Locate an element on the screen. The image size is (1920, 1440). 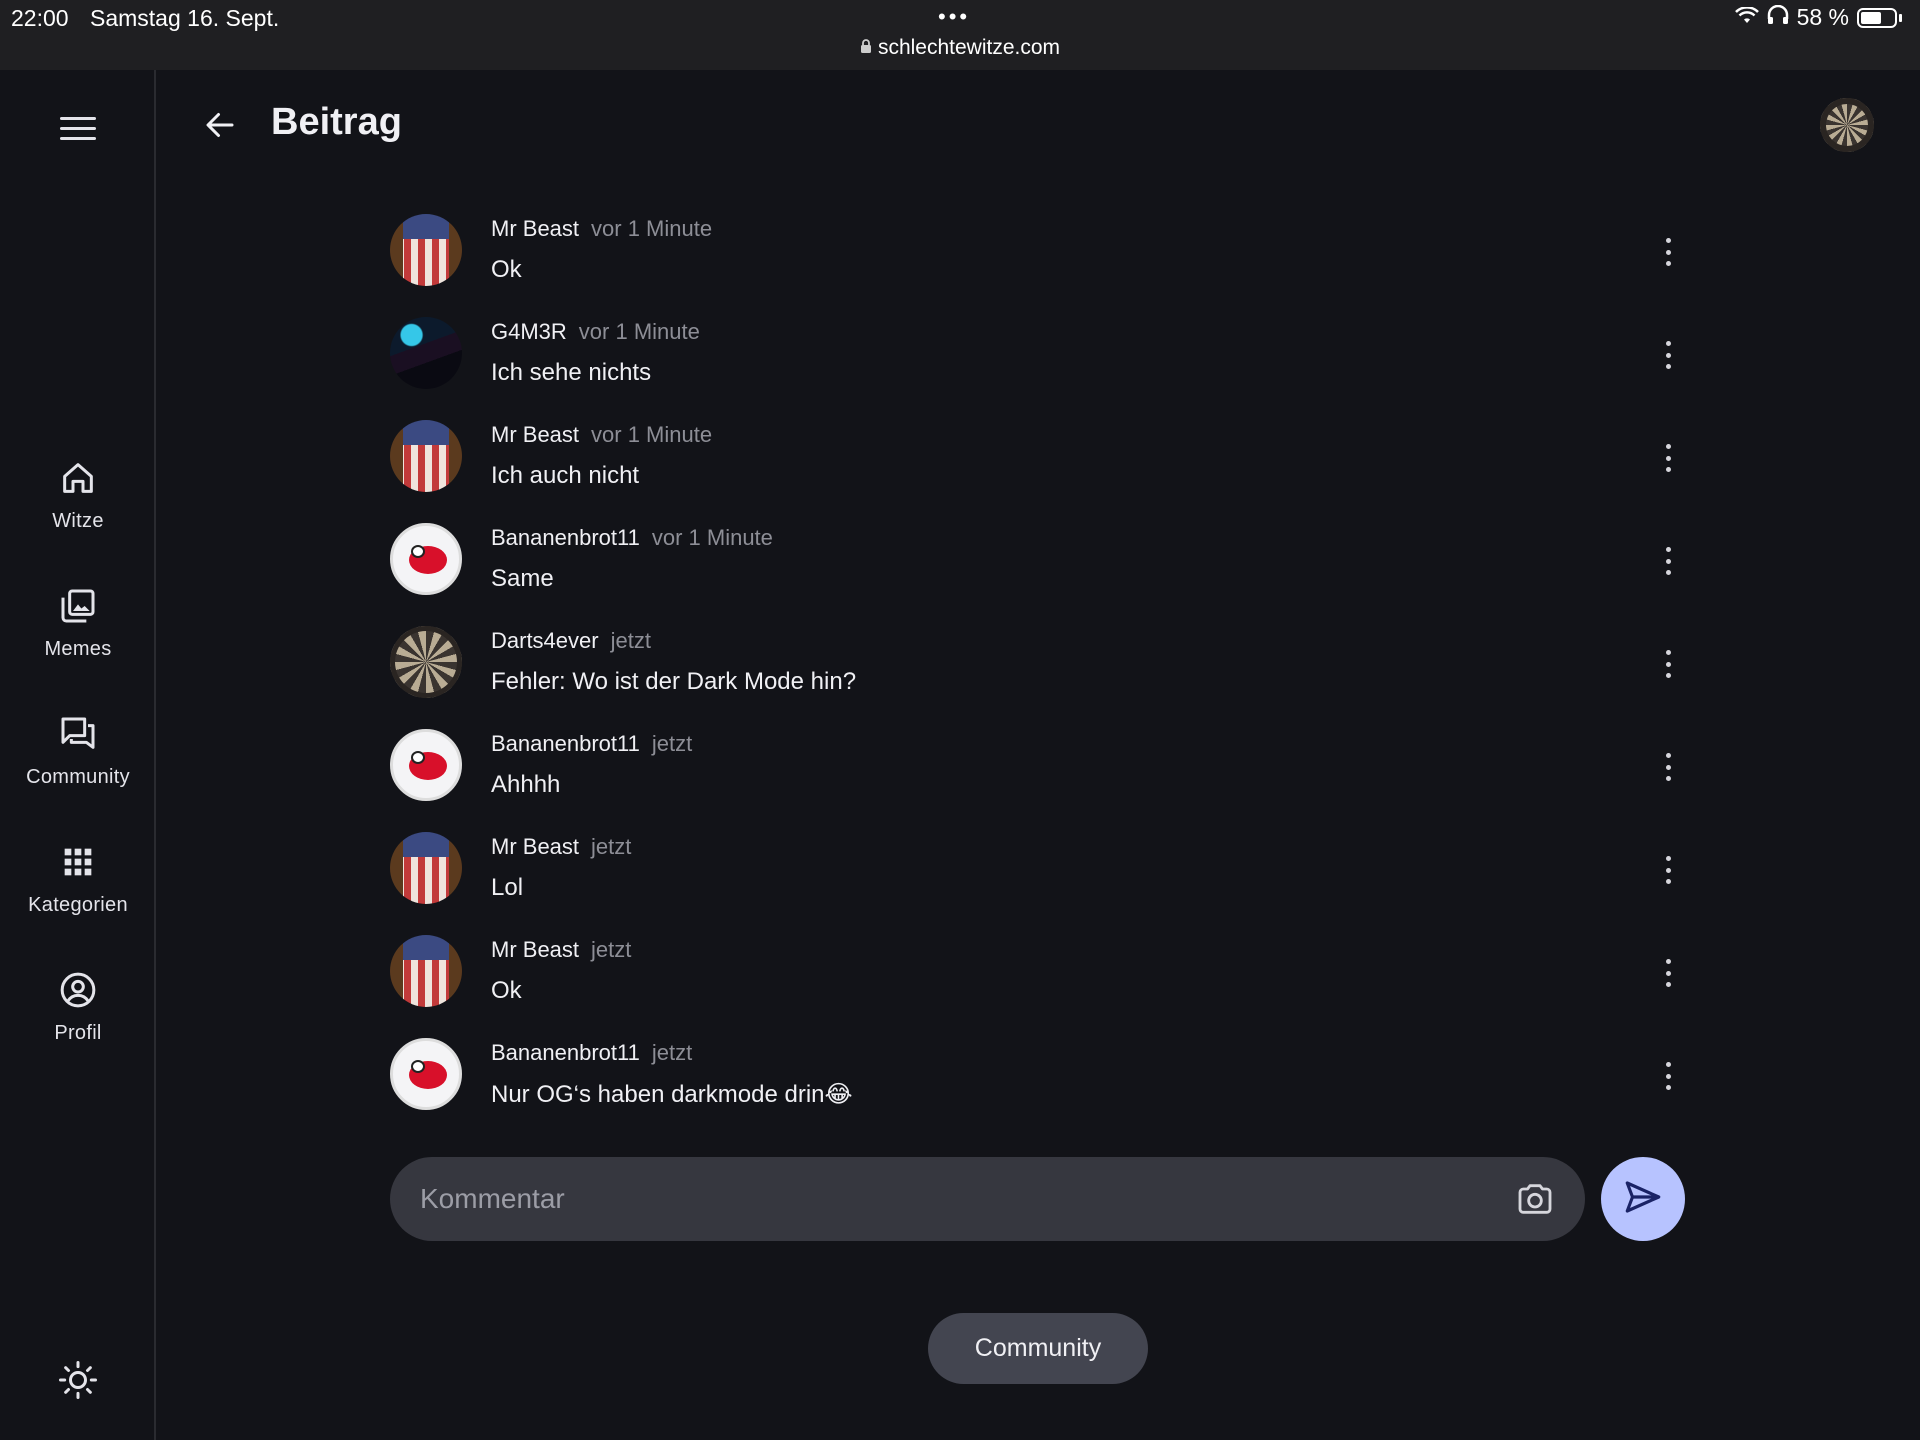
wifi-icon is located at coordinates (1746, 17).